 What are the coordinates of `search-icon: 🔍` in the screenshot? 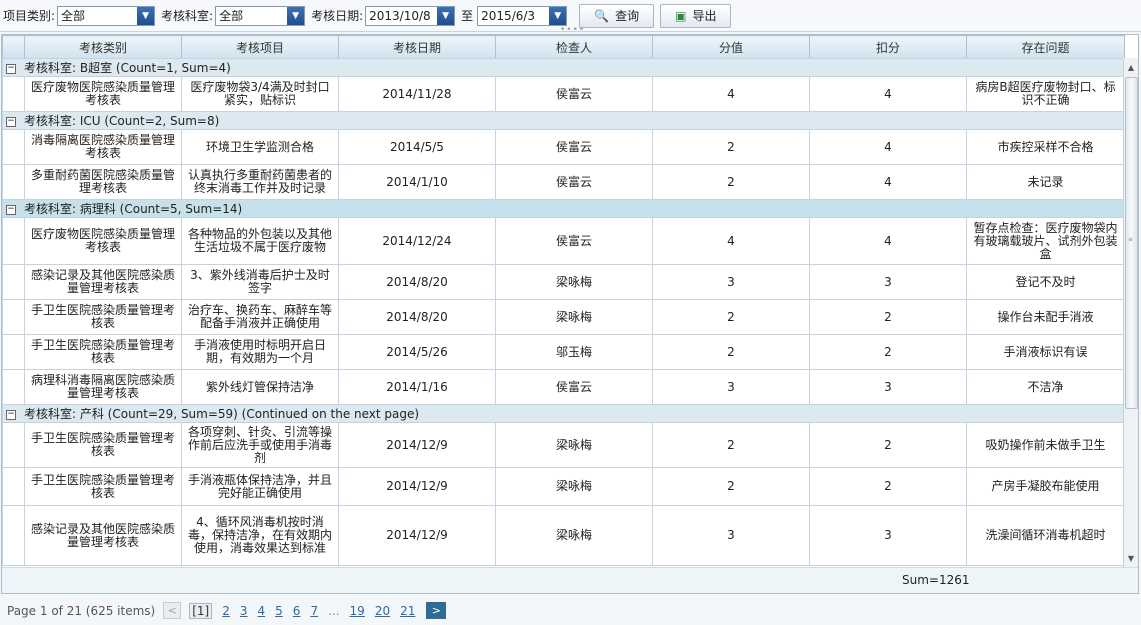 It's located at (602, 15).